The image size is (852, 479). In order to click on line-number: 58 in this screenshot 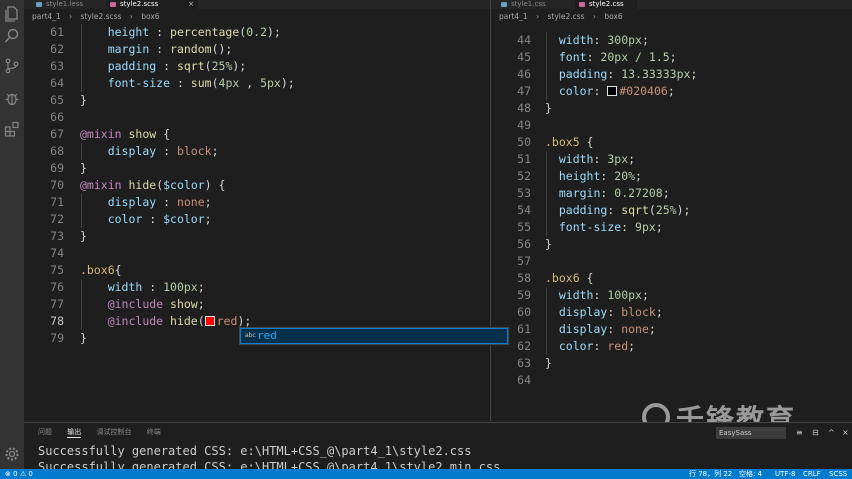, I will do `click(524, 278)`.